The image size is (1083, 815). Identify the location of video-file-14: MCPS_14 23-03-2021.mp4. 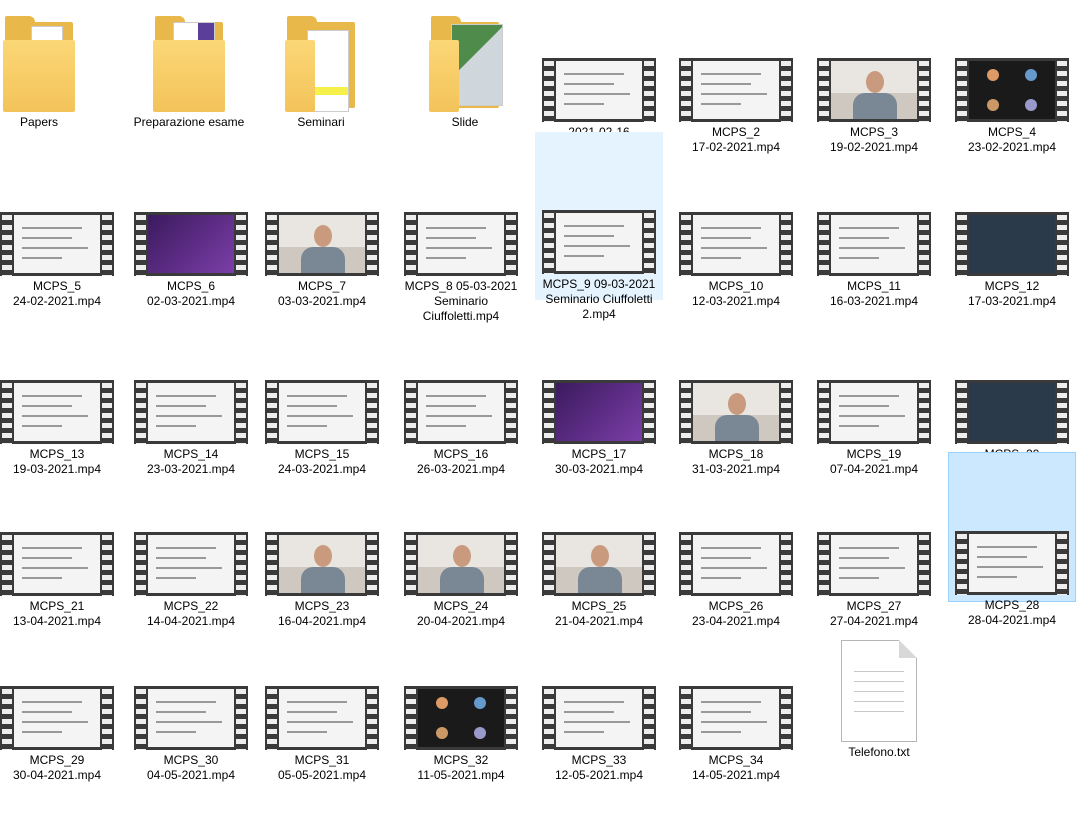
(191, 427).